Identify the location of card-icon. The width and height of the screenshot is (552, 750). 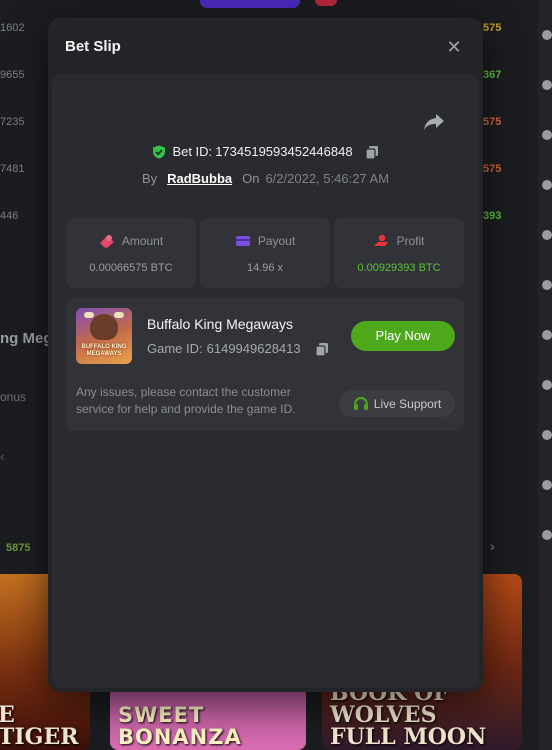
(242, 241).